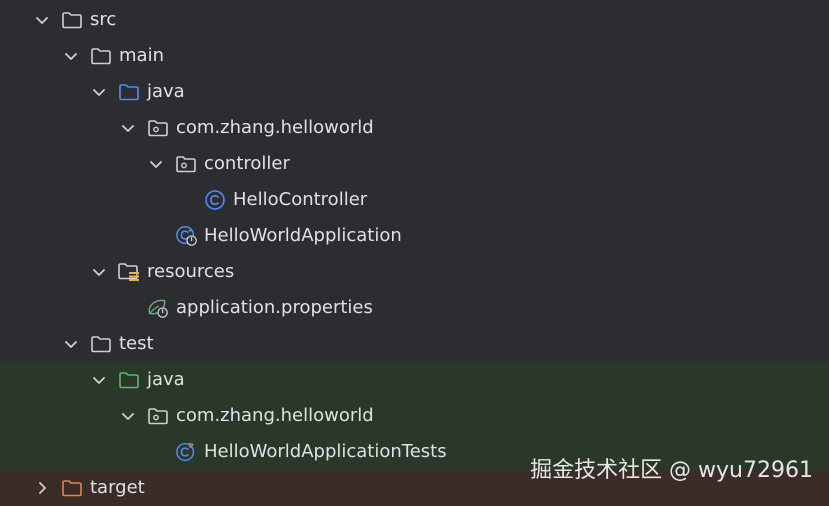  I want to click on tree-node-hello-world-application: HelloWorldApplication, so click(414, 236).